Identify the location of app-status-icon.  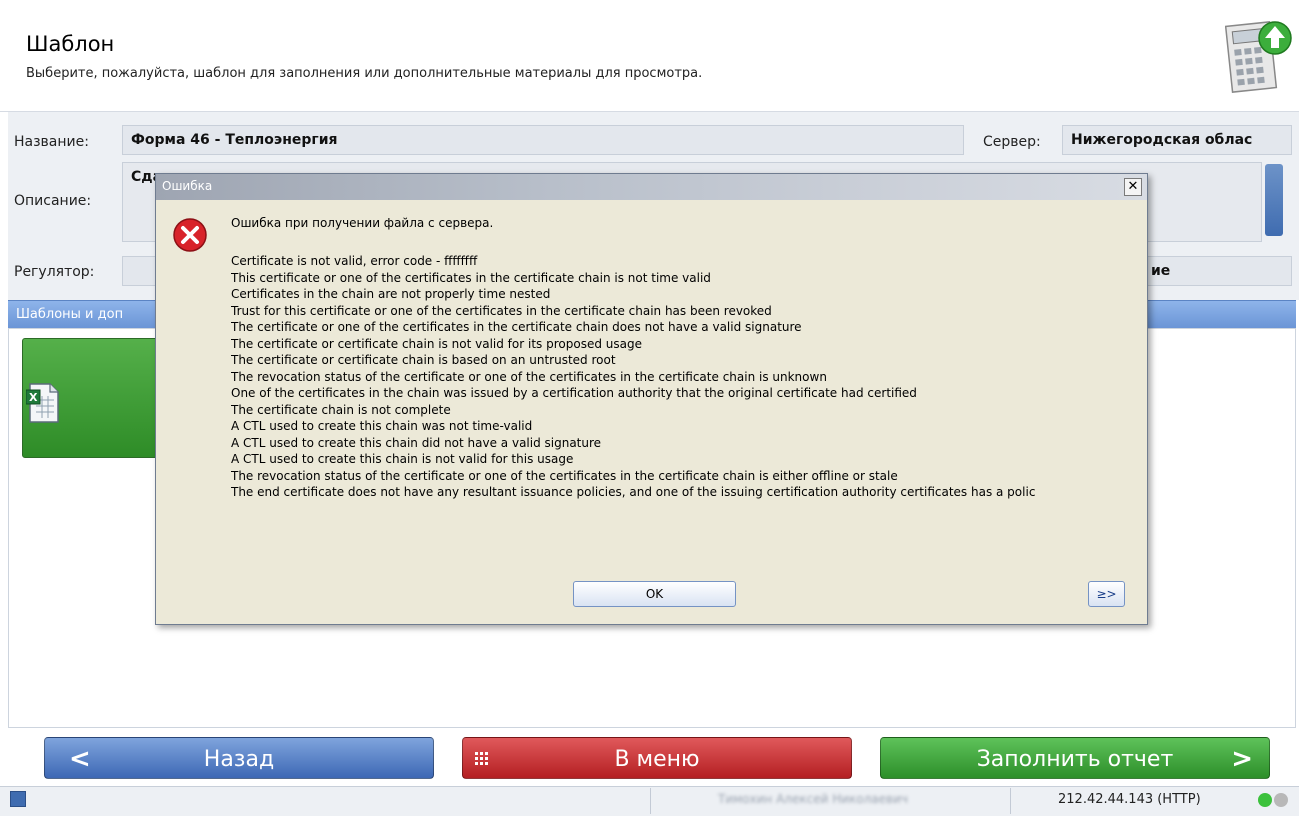
(18, 799).